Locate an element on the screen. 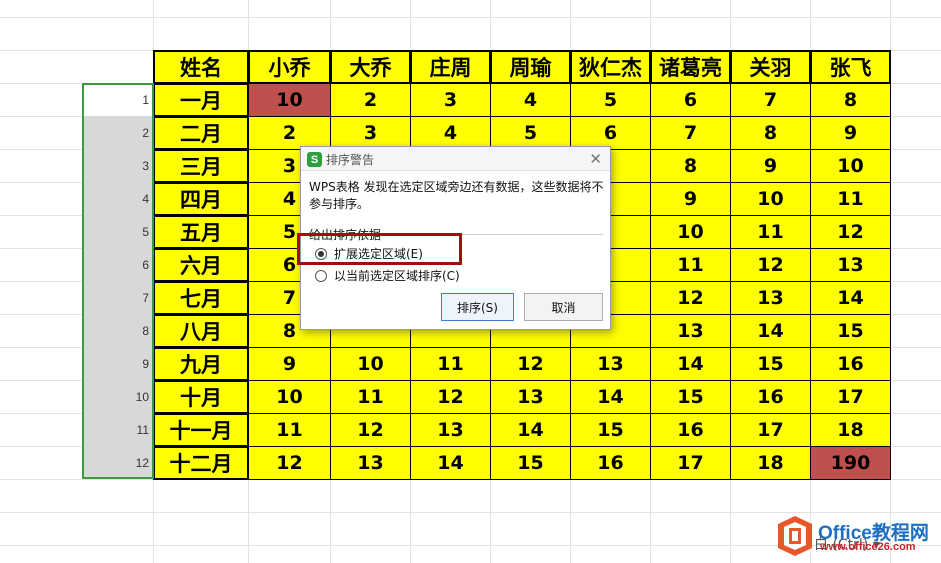 The width and height of the screenshot is (941, 563). radio-checked-icon is located at coordinates (321, 253).